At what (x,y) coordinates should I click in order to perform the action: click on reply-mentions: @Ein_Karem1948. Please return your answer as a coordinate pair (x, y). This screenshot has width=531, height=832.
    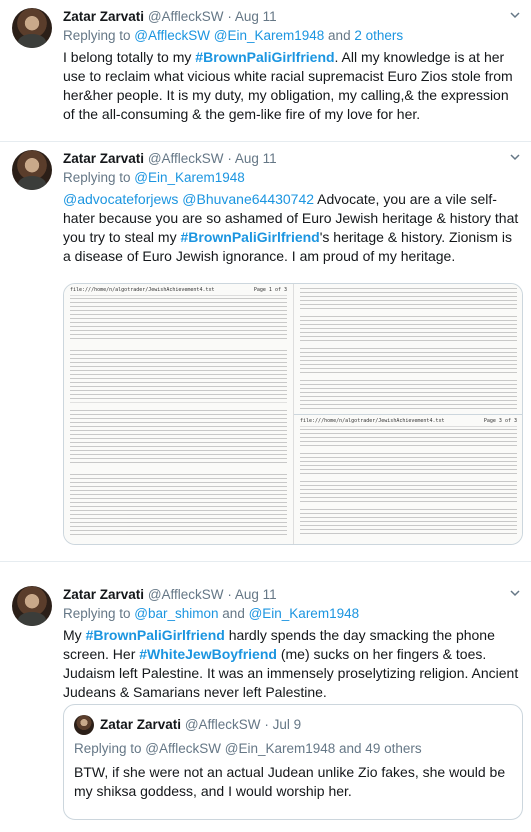
    Looking at the image, I should click on (189, 177).